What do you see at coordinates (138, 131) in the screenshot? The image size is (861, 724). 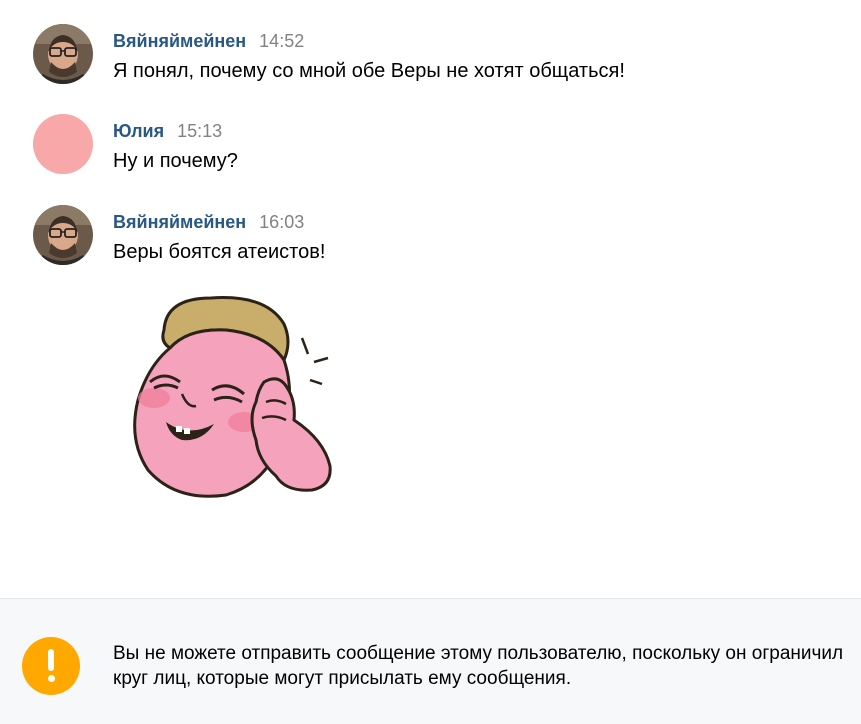 I see `author-name: Юлия` at bounding box center [138, 131].